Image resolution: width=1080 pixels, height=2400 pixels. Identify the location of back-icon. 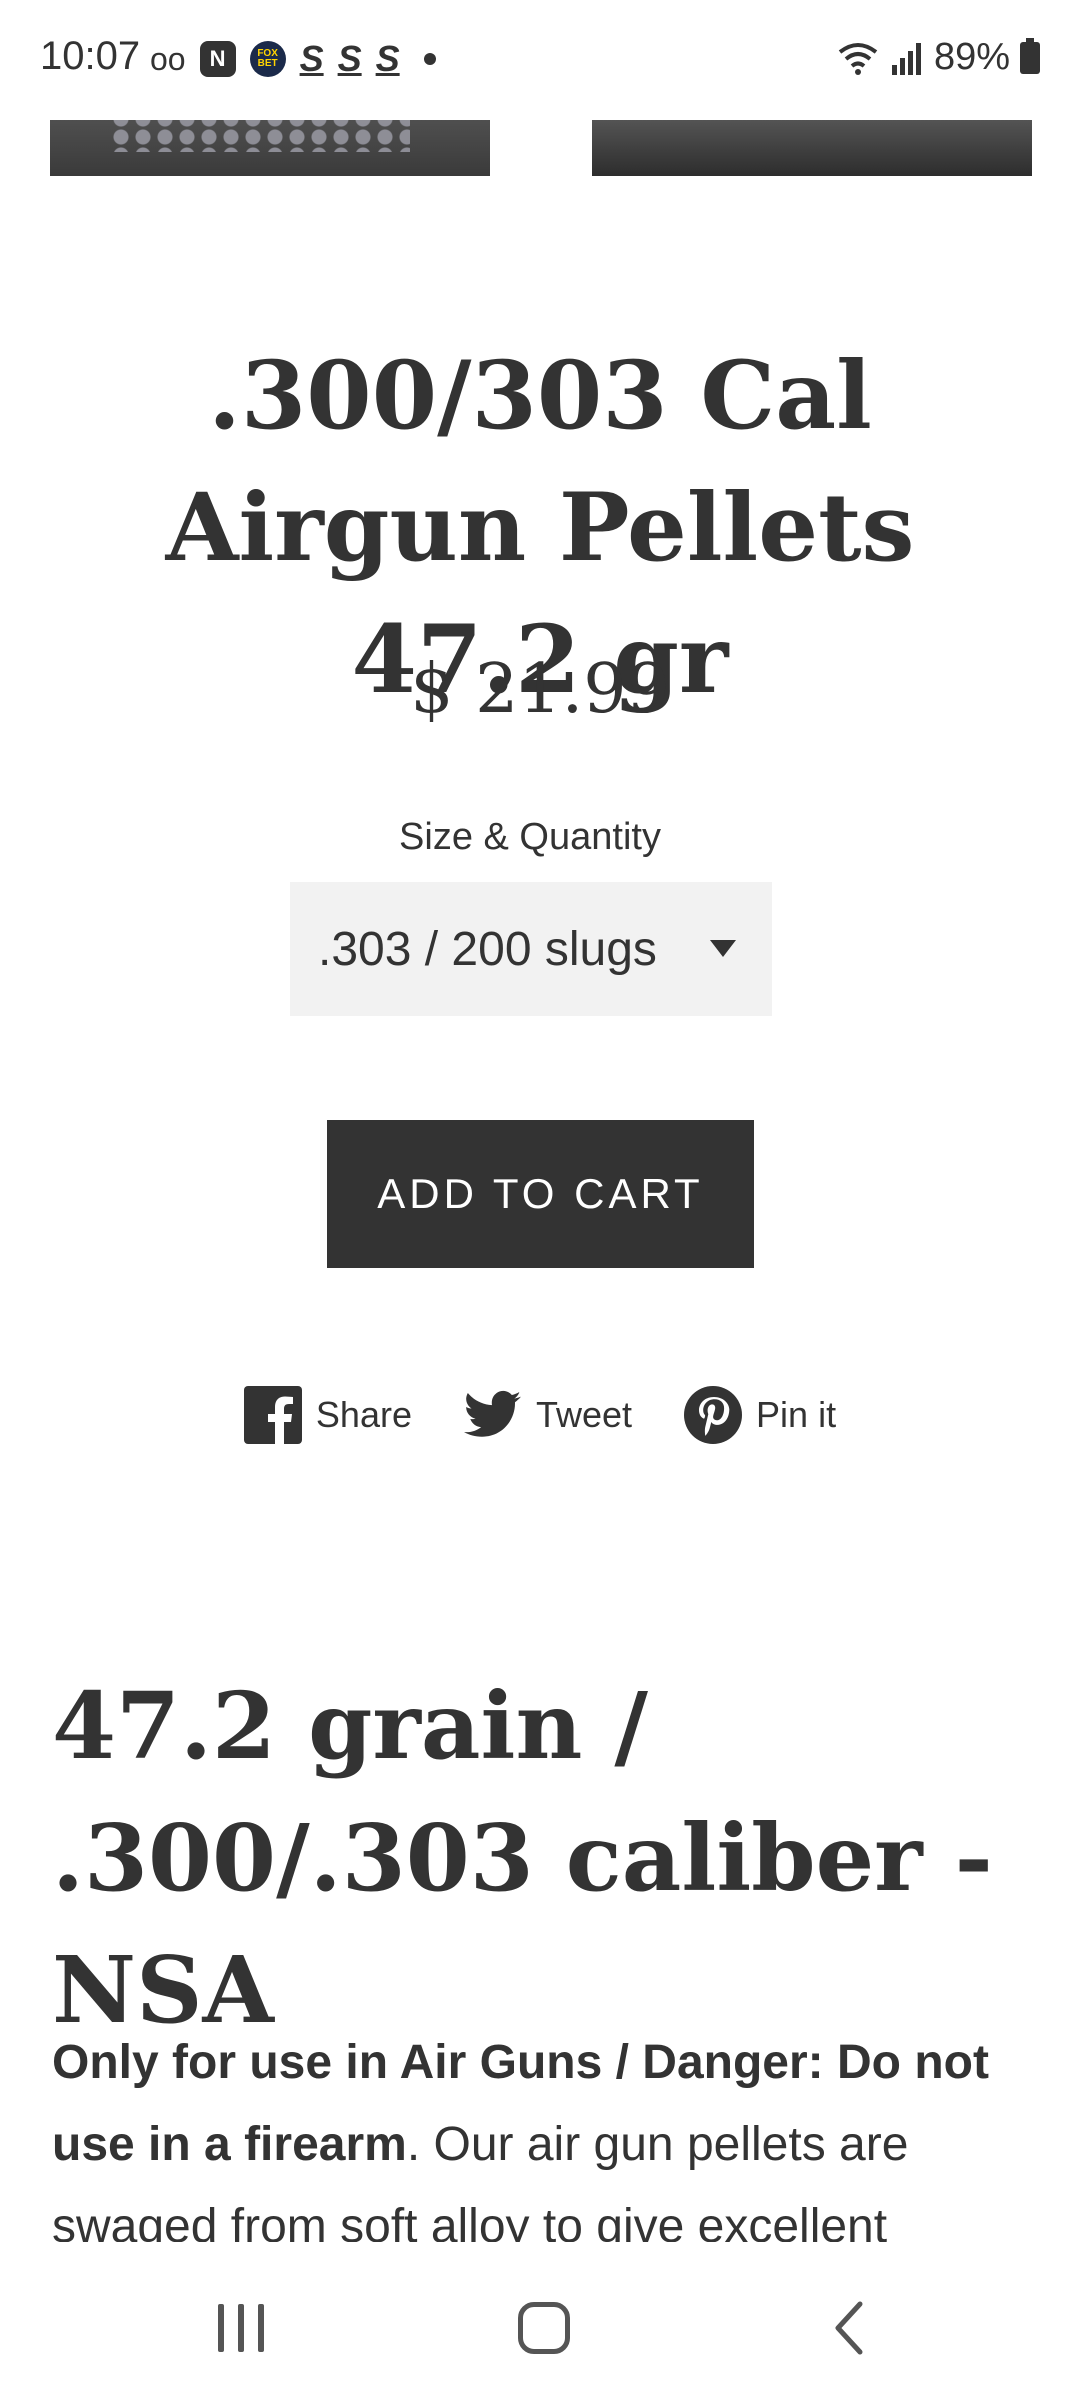
(848, 2328).